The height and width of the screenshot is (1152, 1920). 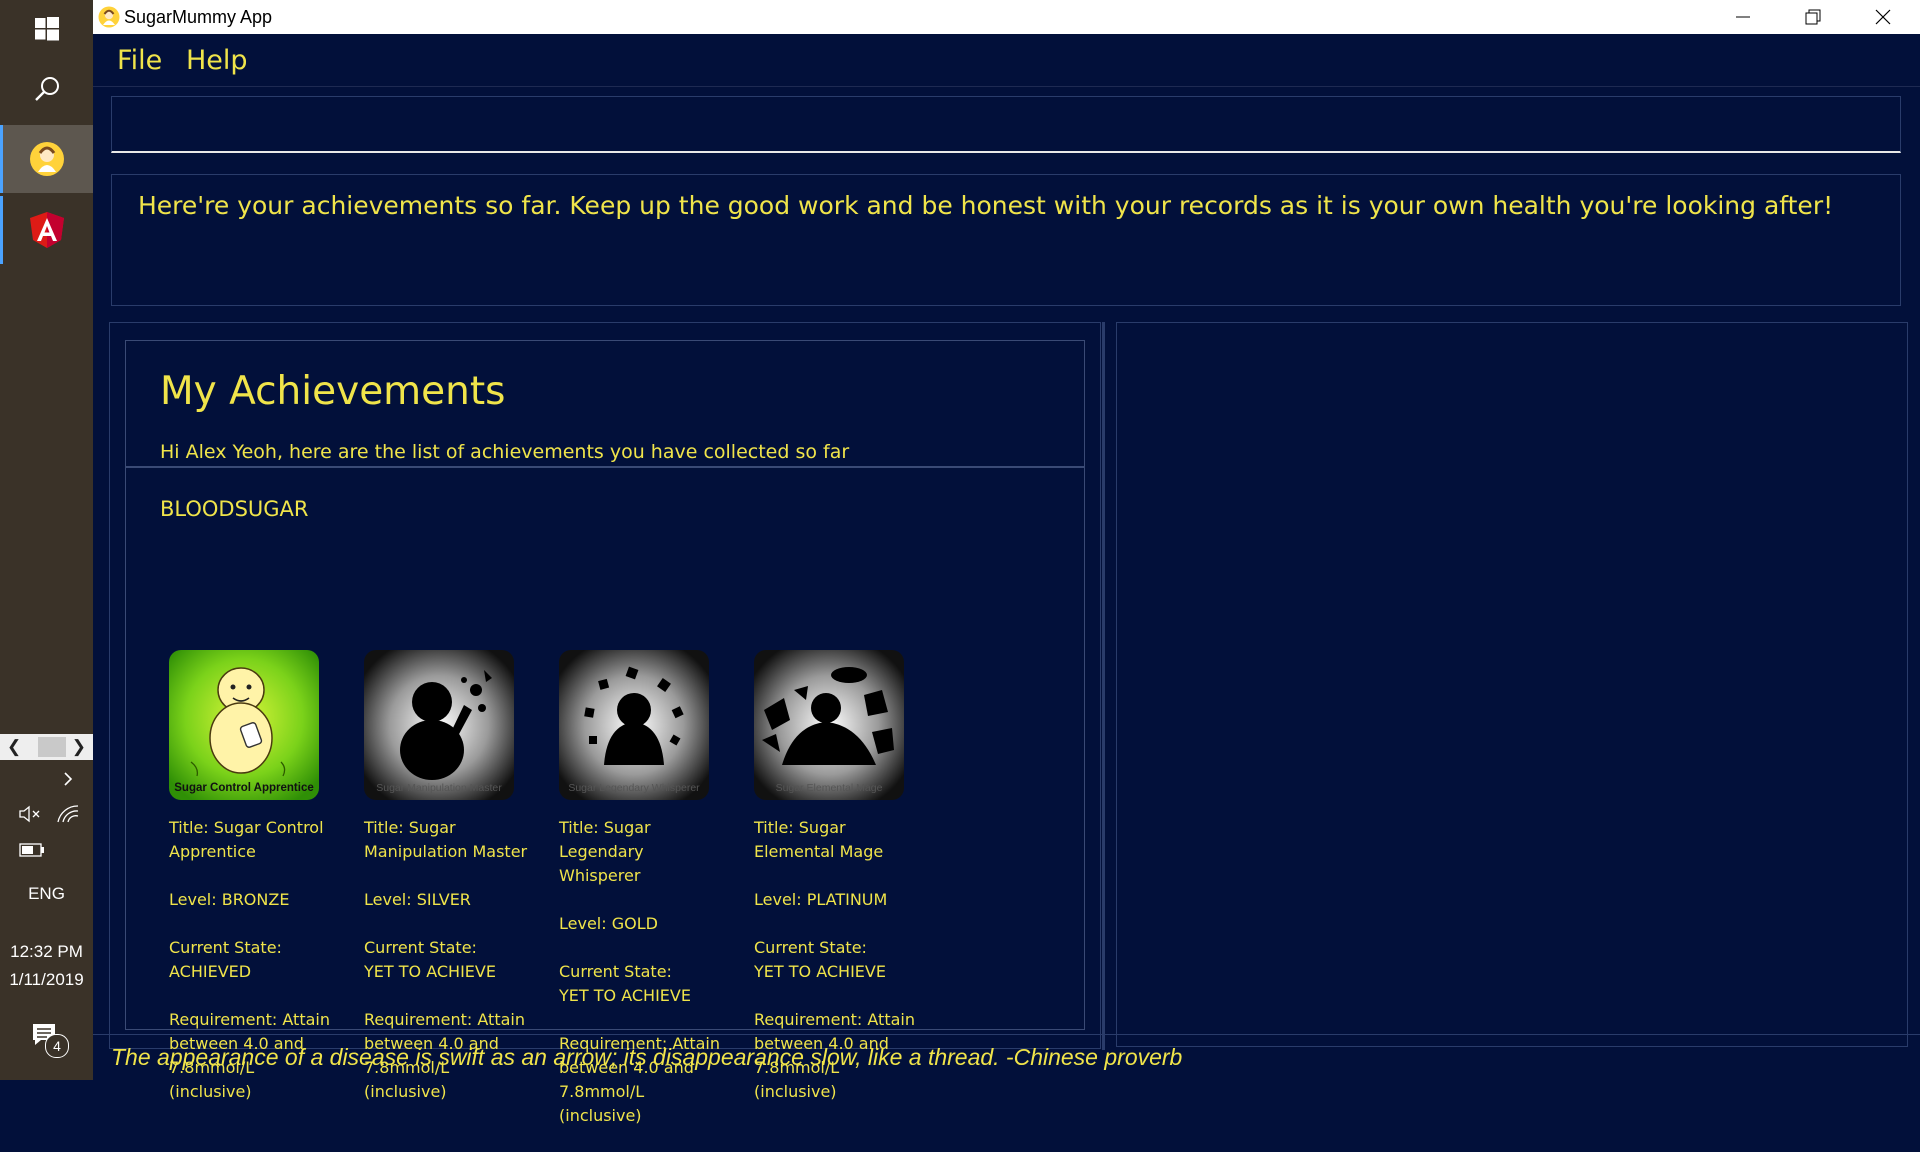 What do you see at coordinates (1006, 60) in the screenshot?
I see `menu-bar: File Help` at bounding box center [1006, 60].